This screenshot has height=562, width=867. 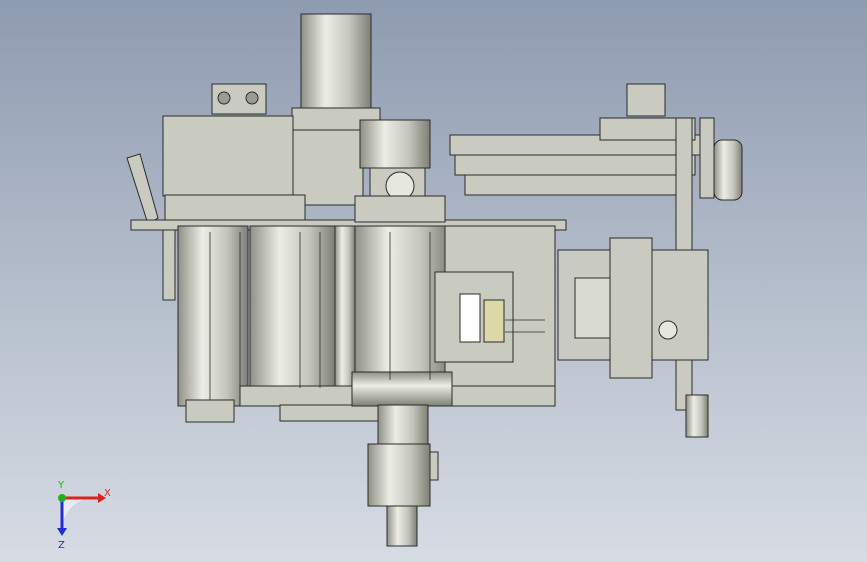 I want to click on lower-spindle-nut, so click(x=402, y=389).